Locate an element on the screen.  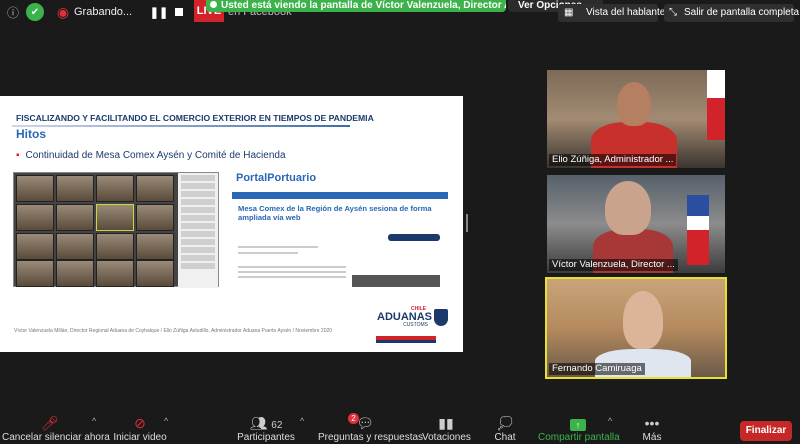
participants-count: 62 is located at coordinates (277, 425).